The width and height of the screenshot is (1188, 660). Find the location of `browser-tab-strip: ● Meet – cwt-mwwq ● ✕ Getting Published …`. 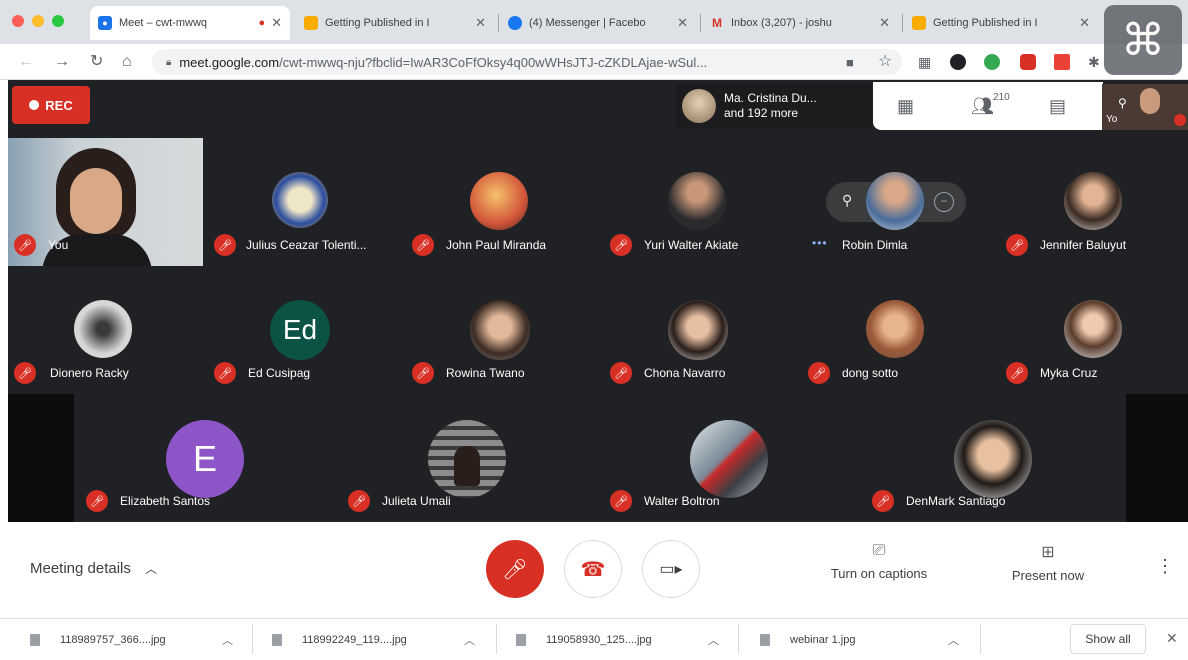

browser-tab-strip: ● Meet – cwt-mwwq ● ✕ Getting Published … is located at coordinates (594, 22).